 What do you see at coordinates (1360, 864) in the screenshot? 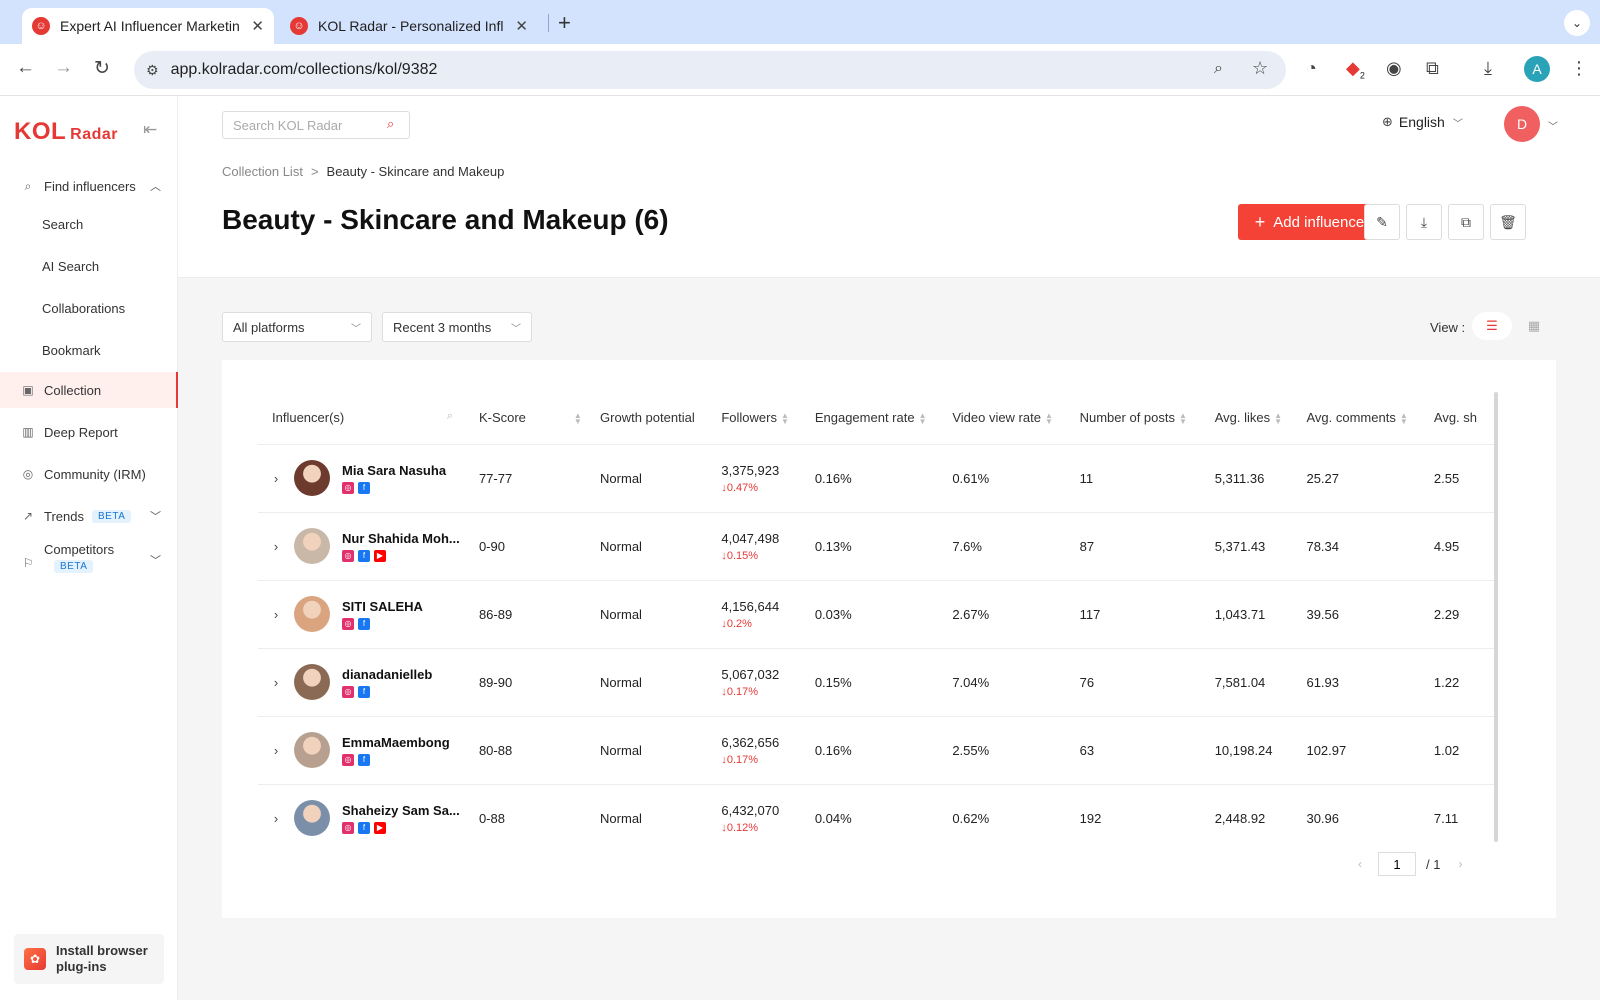
I see `prev-page-icon: ‹` at bounding box center [1360, 864].